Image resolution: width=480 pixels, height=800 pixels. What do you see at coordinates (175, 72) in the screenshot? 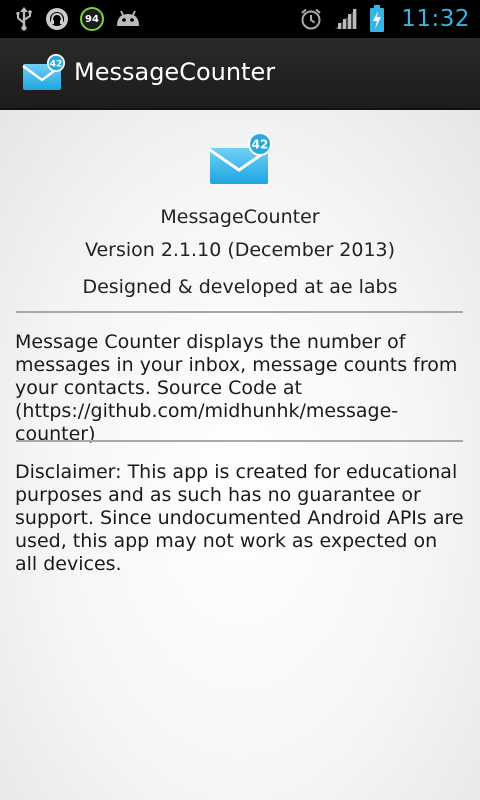
I see `action-bar-title: MessageCounter` at bounding box center [175, 72].